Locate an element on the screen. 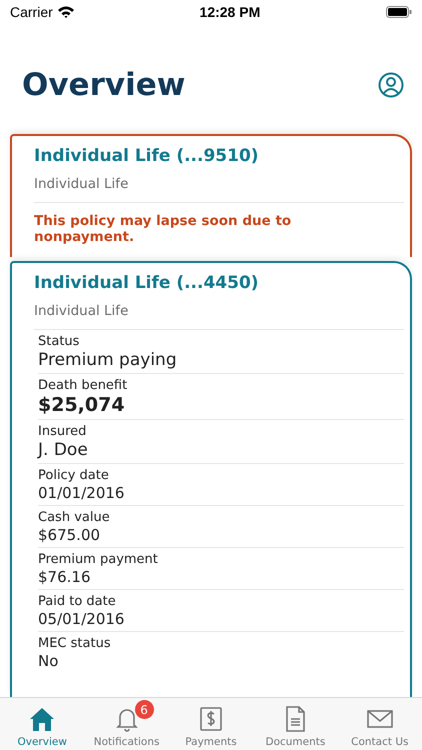 The image size is (422, 750). tab-item: Overview is located at coordinates (42, 724).